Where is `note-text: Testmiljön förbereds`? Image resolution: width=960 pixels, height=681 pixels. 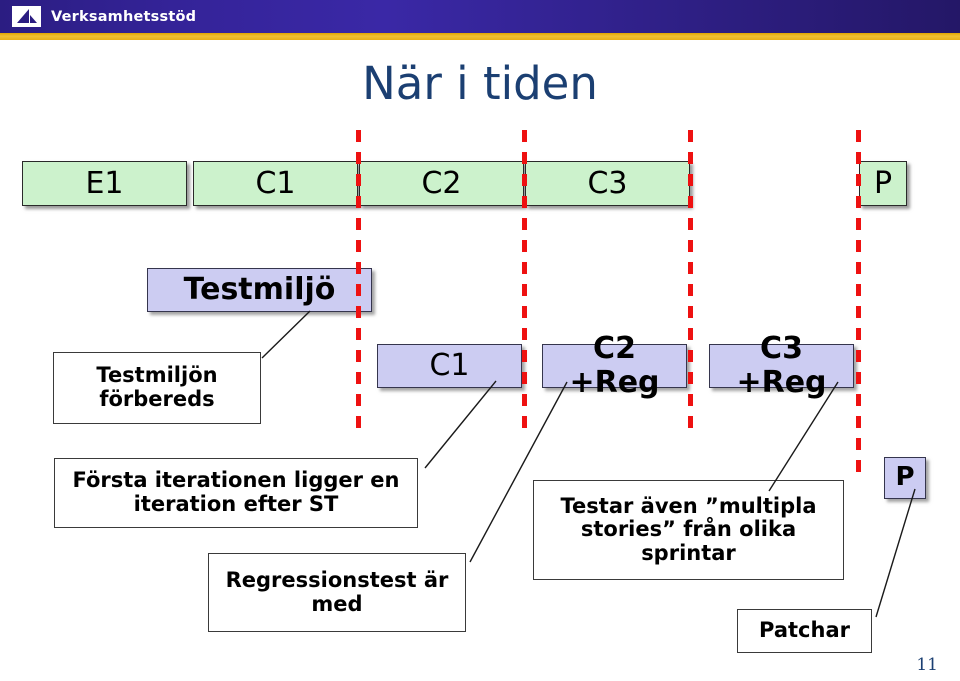
note-text: Testmiljön förbereds is located at coordinates (157, 387).